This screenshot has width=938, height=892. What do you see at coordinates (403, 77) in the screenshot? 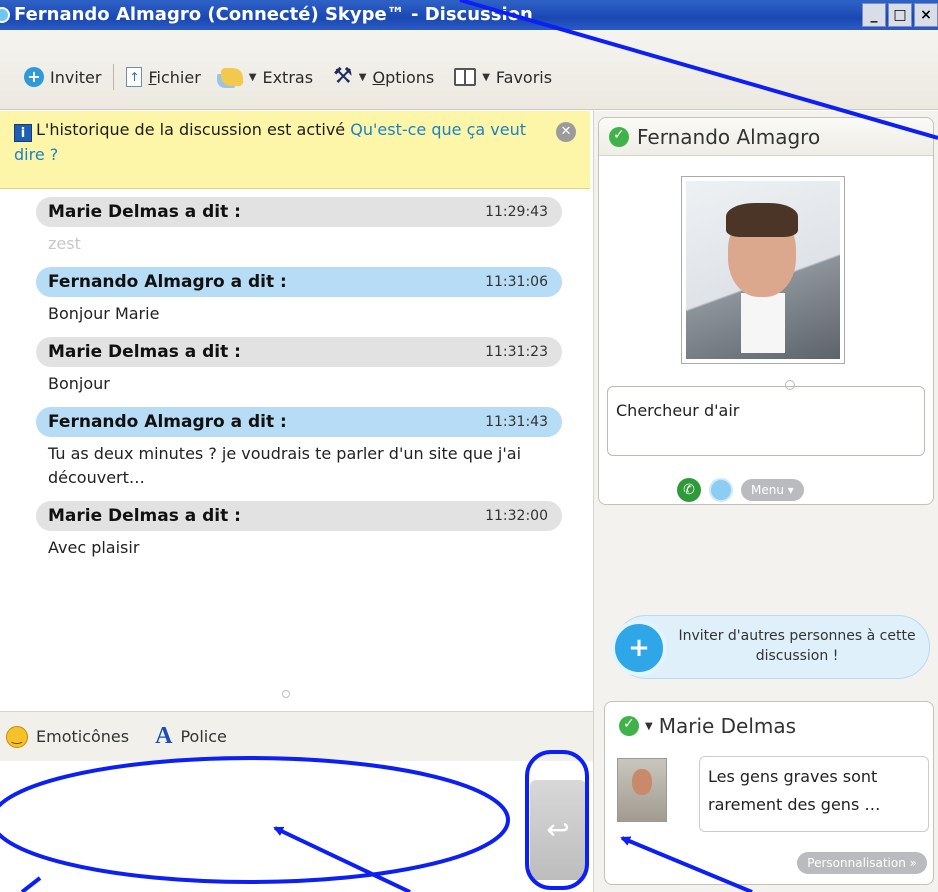
I see `options-label: Options` at bounding box center [403, 77].